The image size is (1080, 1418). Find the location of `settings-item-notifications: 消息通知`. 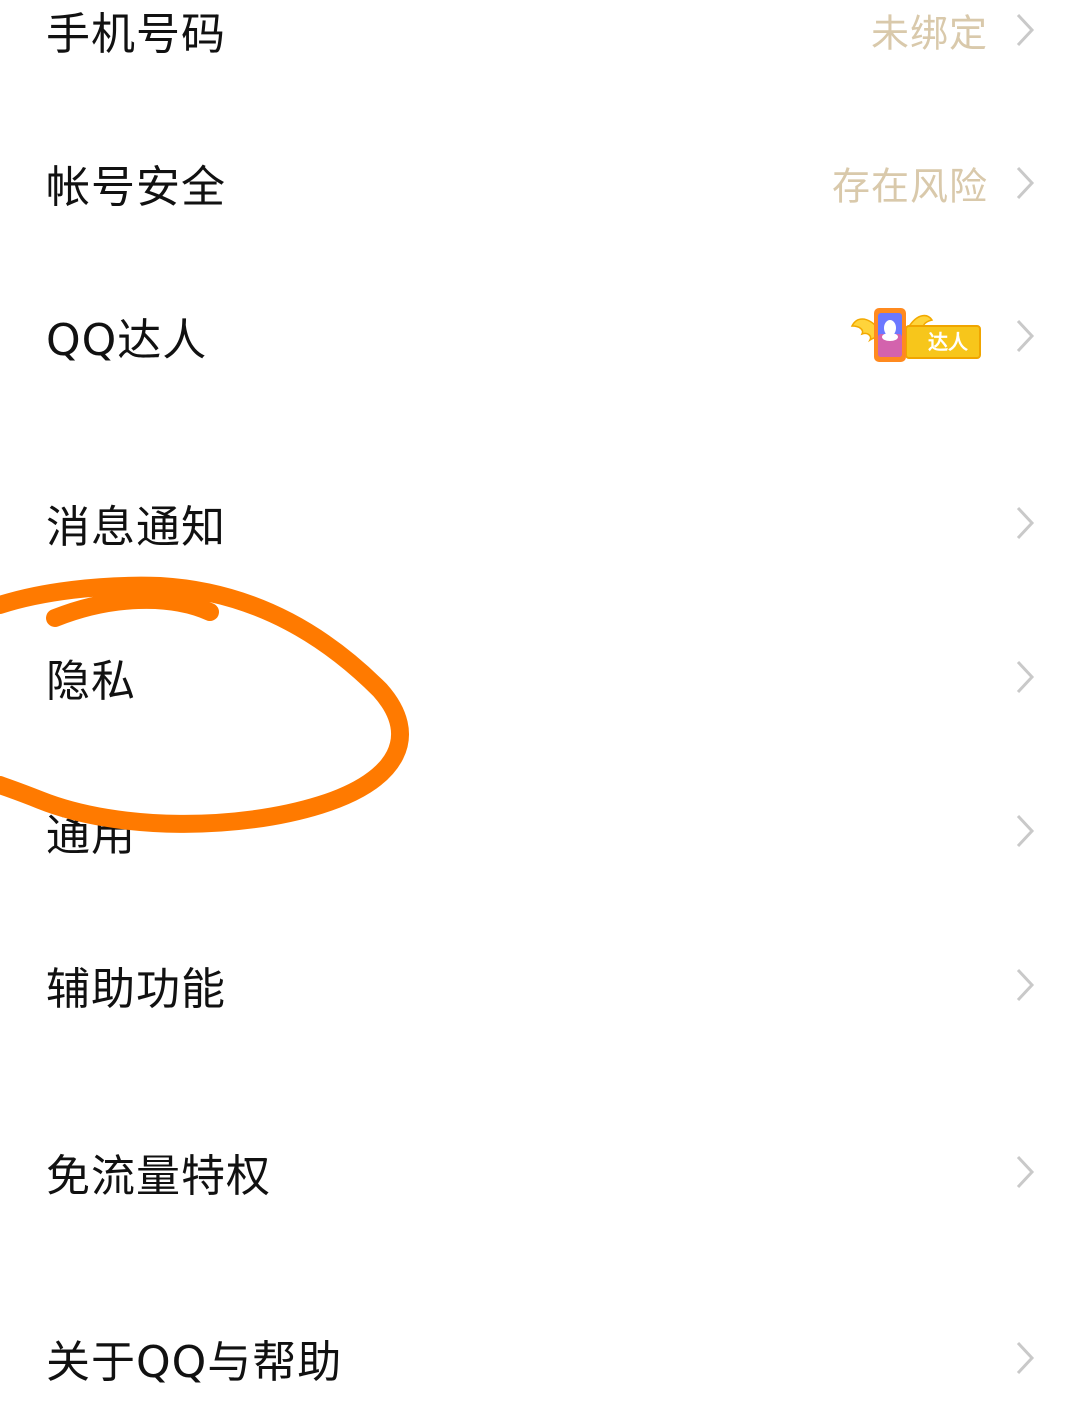

settings-item-notifications: 消息通知 is located at coordinates (540, 523).